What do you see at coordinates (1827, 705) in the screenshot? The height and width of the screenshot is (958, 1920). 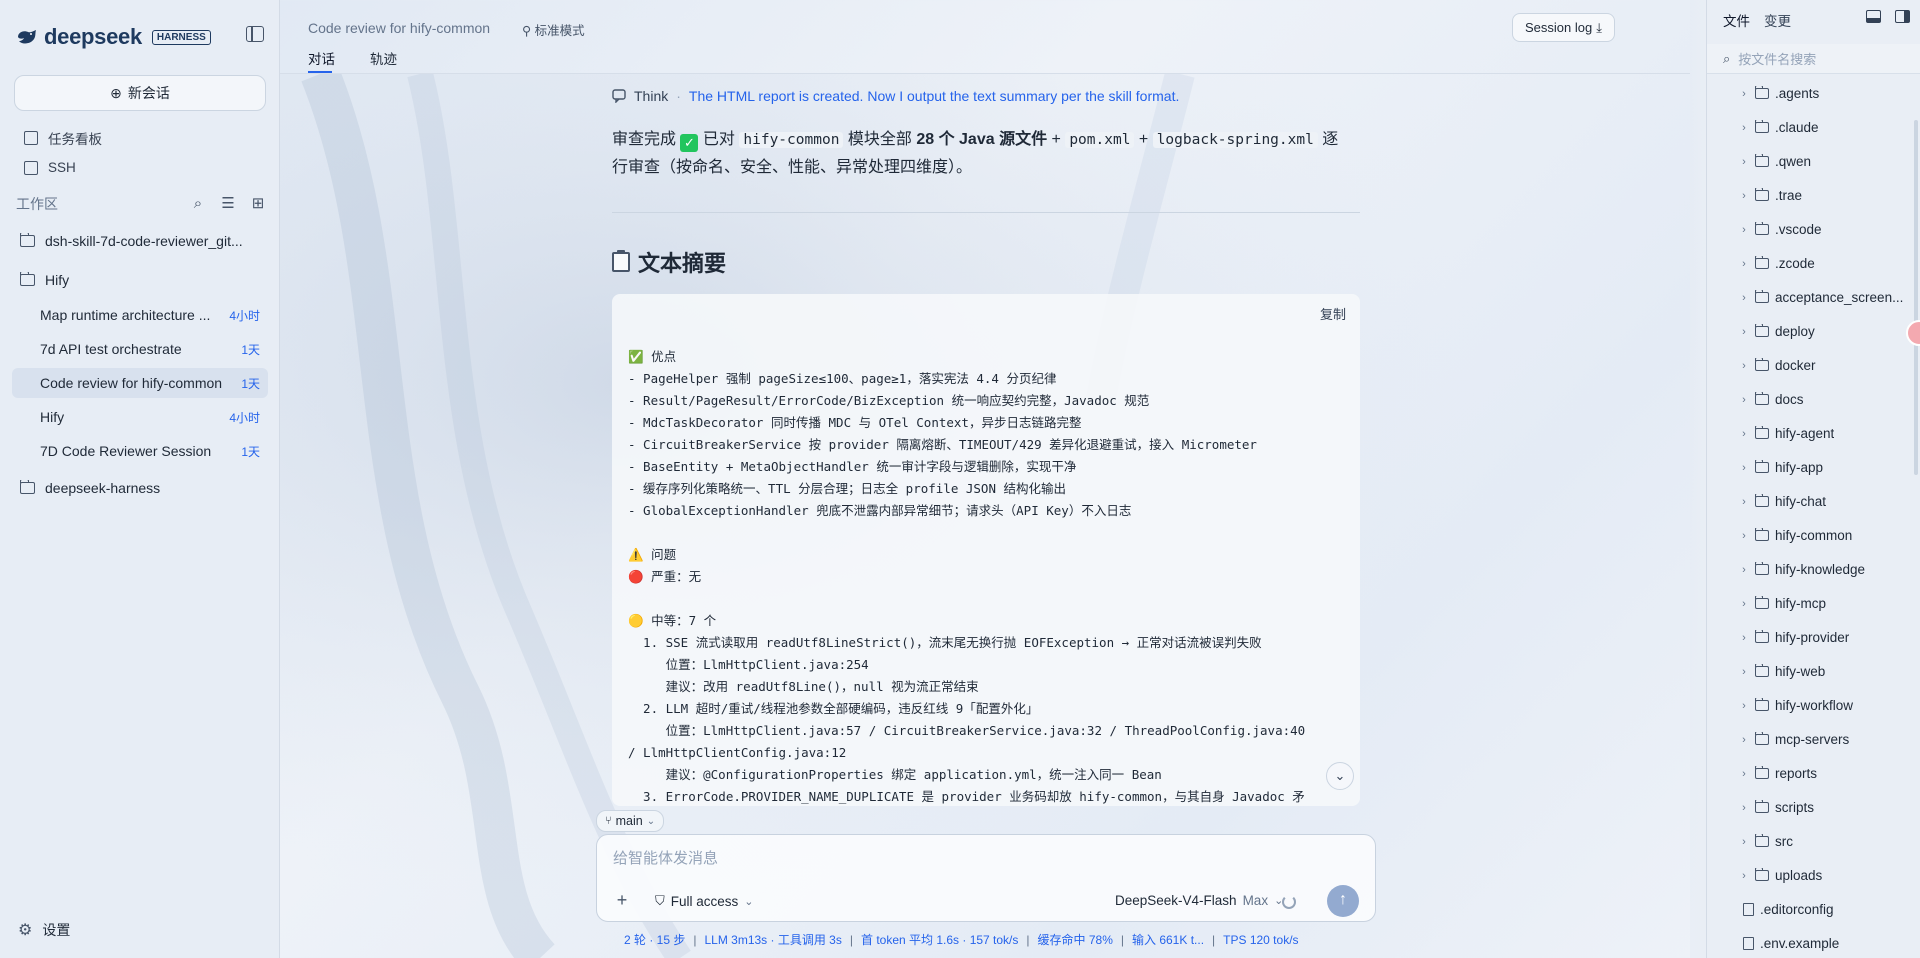 I see `tree-folder-row: › hify-workflow` at bounding box center [1827, 705].